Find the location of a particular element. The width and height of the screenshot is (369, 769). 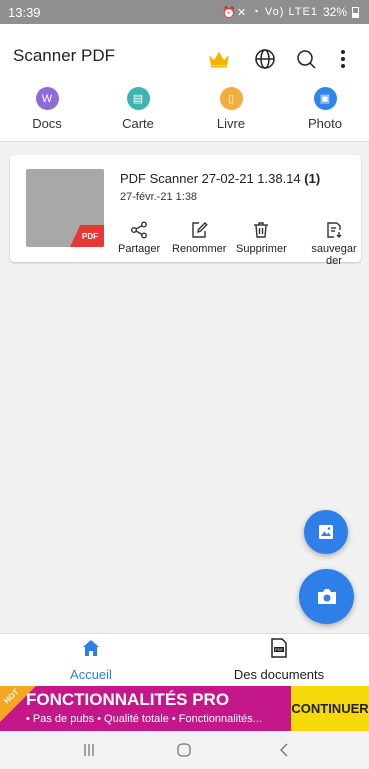

camera-icon is located at coordinates (326, 596).